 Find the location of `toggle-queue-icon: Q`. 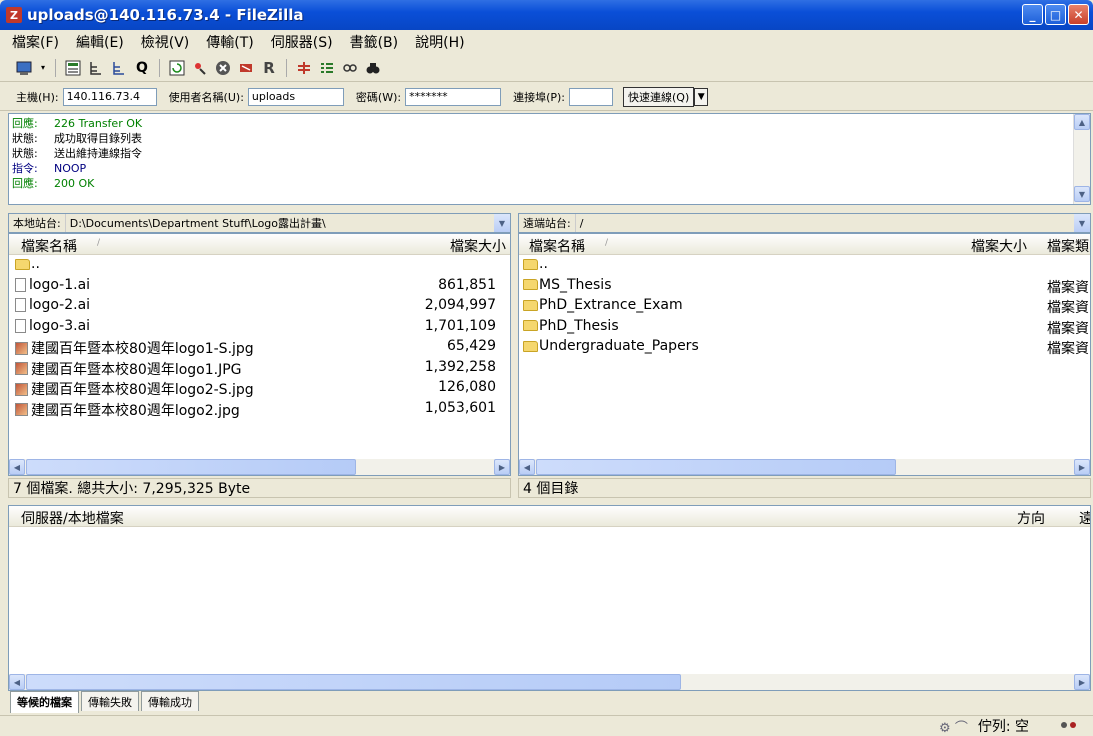

toggle-queue-icon: Q is located at coordinates (142, 68).